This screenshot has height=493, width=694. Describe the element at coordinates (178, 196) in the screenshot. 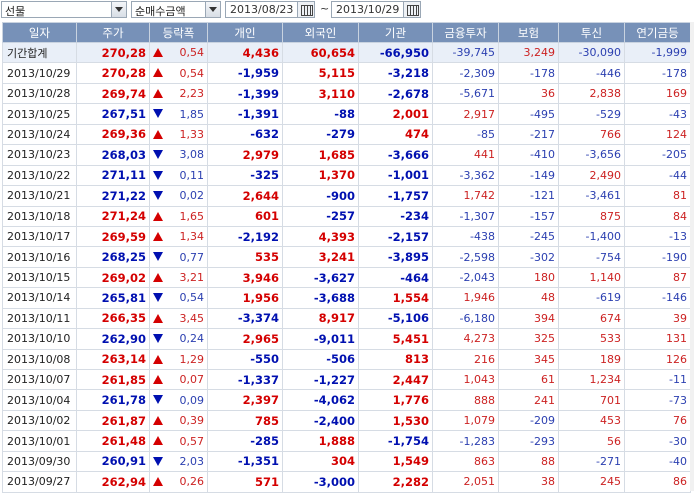

I see `cell-change: 0,02` at that location.